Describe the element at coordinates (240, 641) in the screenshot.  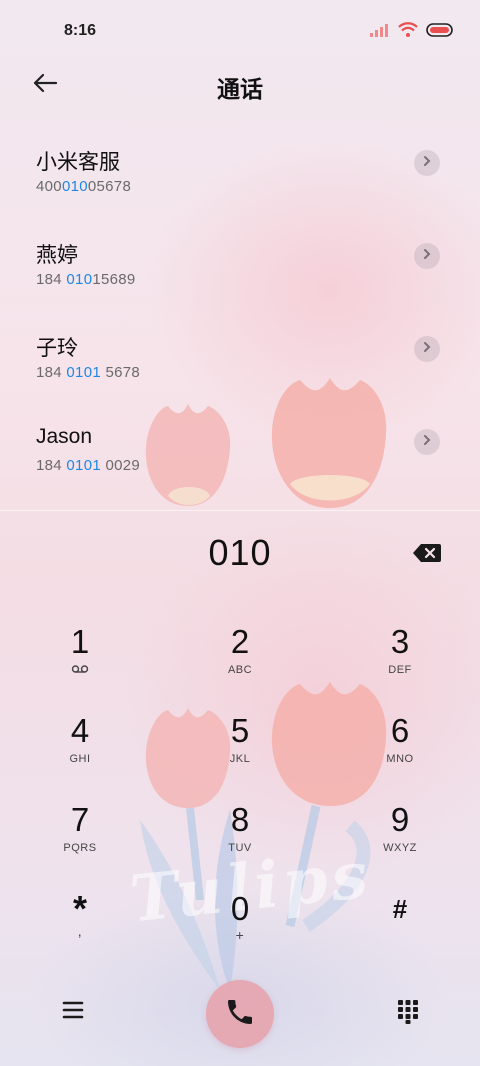
I see `key-digit: 2` at that location.